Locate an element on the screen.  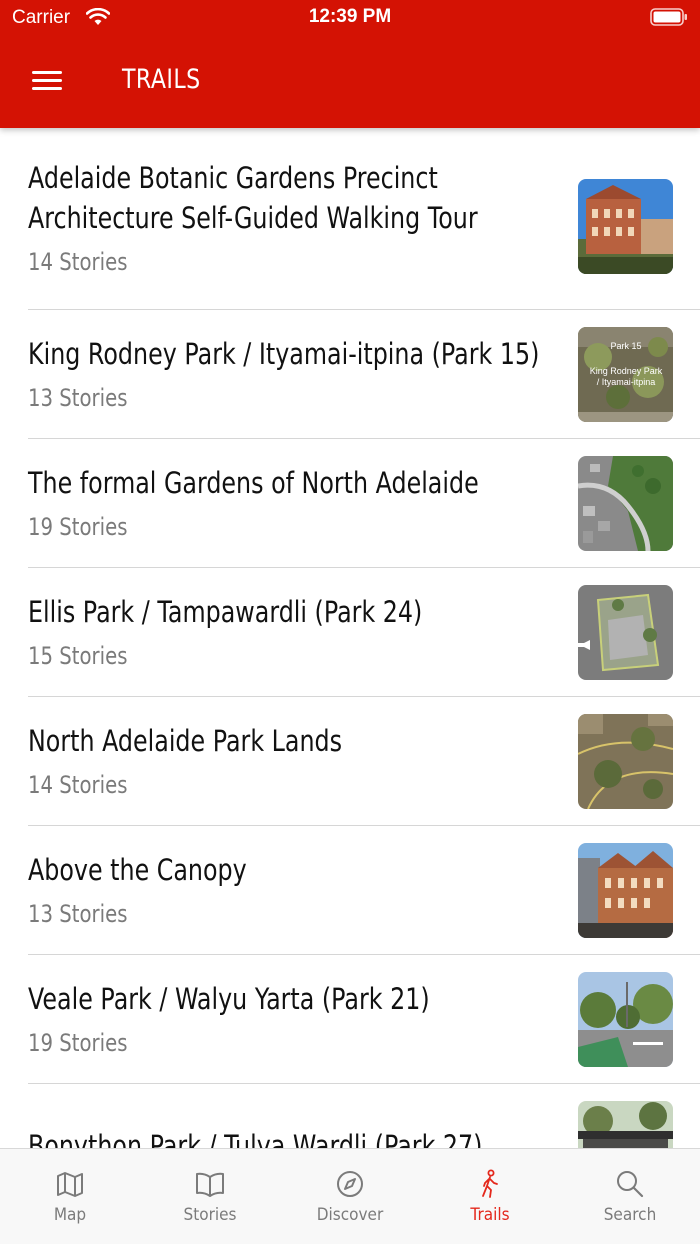
trail-item: North Adelaide Park Lands 14 Stories is located at coordinates (350, 761).